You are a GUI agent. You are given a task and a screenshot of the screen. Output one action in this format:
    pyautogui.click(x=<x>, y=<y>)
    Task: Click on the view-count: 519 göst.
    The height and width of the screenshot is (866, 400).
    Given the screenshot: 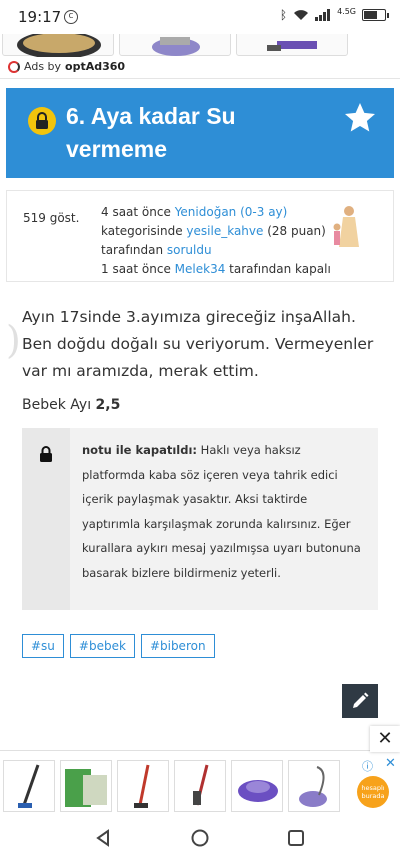 What is the action you would take?
    pyautogui.click(x=51, y=218)
    